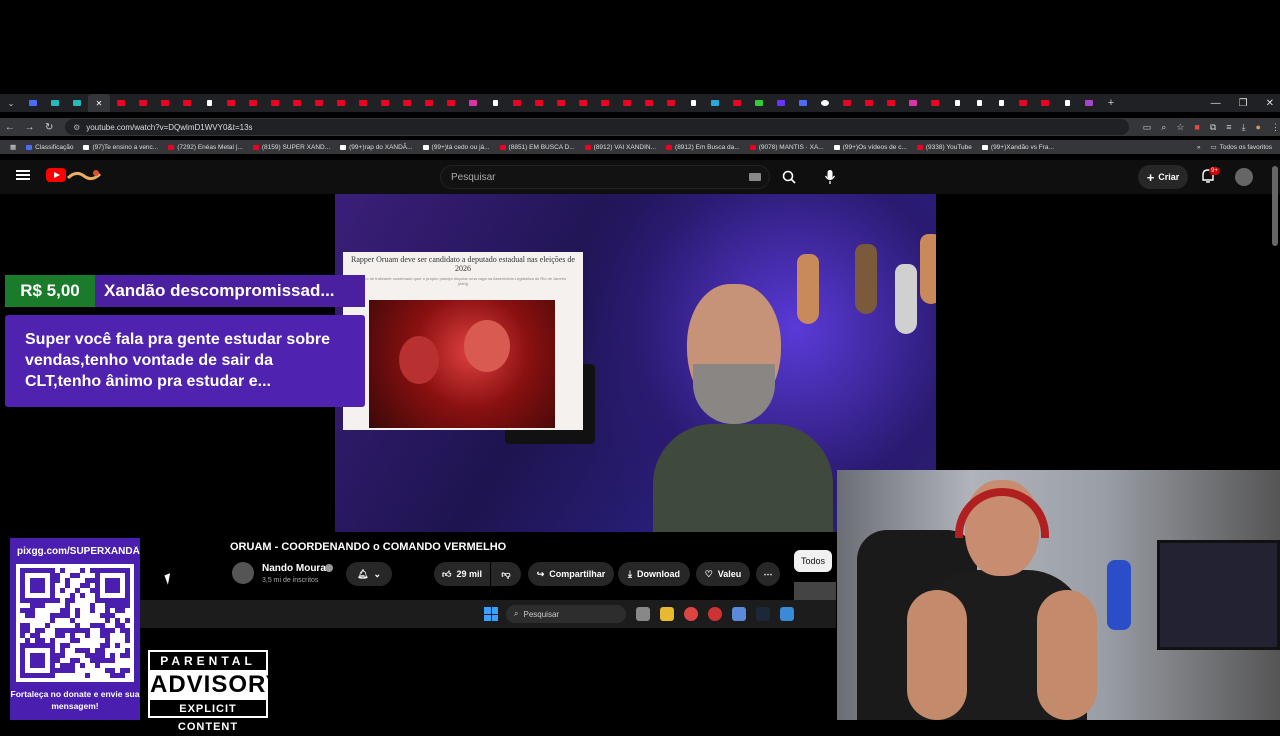 The image size is (1280, 736). What do you see at coordinates (1270, 103) in the screenshot?
I see `close-window-icon: ✕` at bounding box center [1270, 103].